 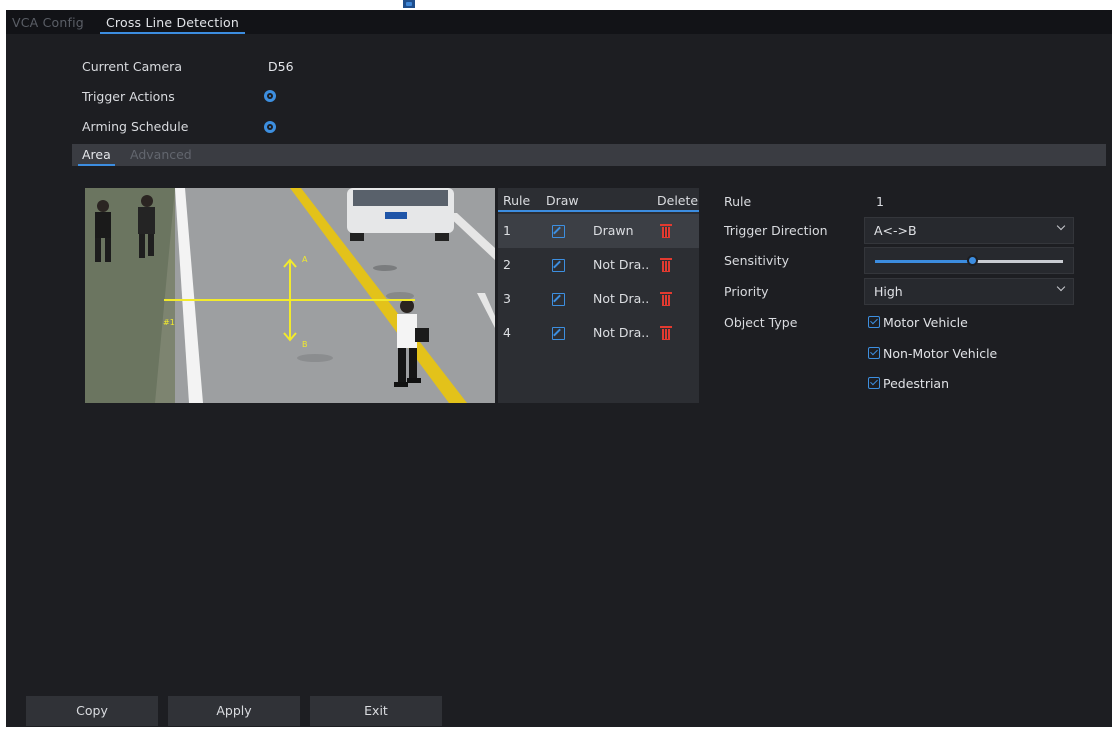 I want to click on priority-select: High, so click(x=969, y=291).